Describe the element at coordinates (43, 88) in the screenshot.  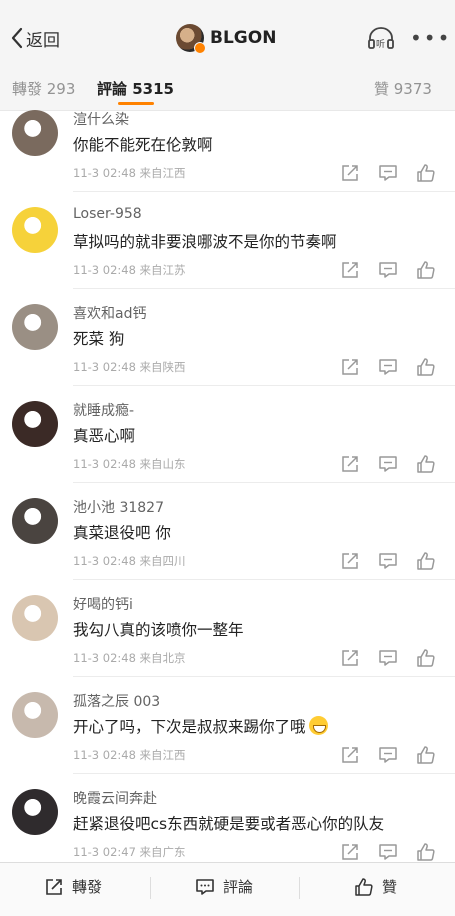
I see `tab-repost: 轉發 293` at that location.